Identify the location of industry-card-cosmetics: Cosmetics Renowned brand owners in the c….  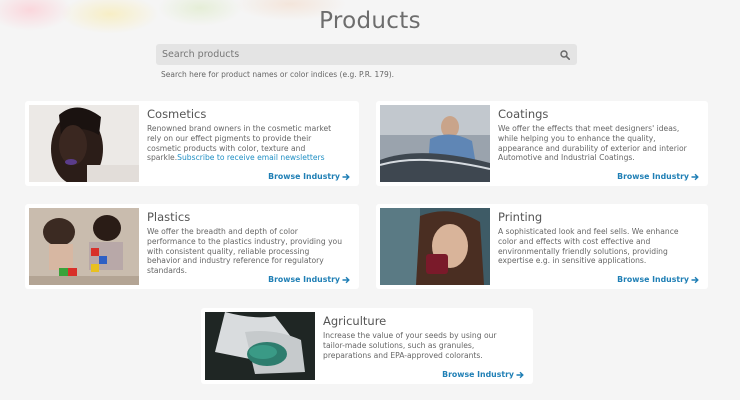
(192, 143).